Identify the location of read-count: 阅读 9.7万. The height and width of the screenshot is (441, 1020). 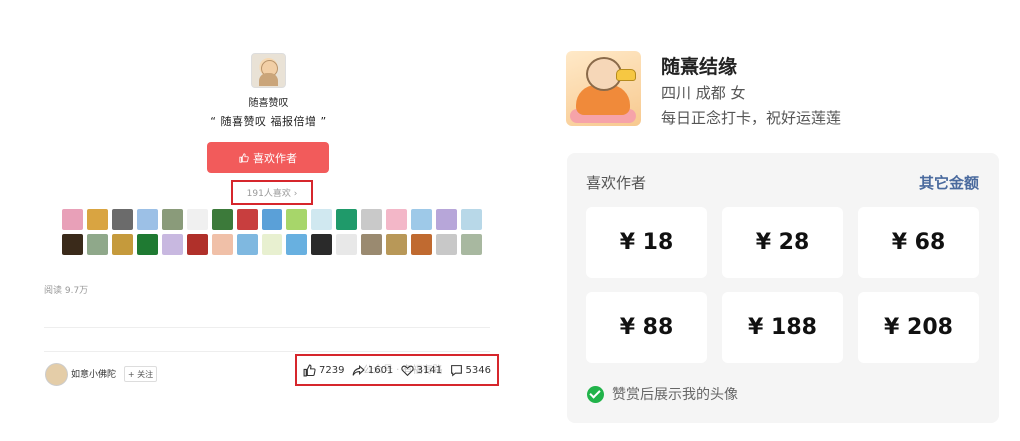
(66, 291).